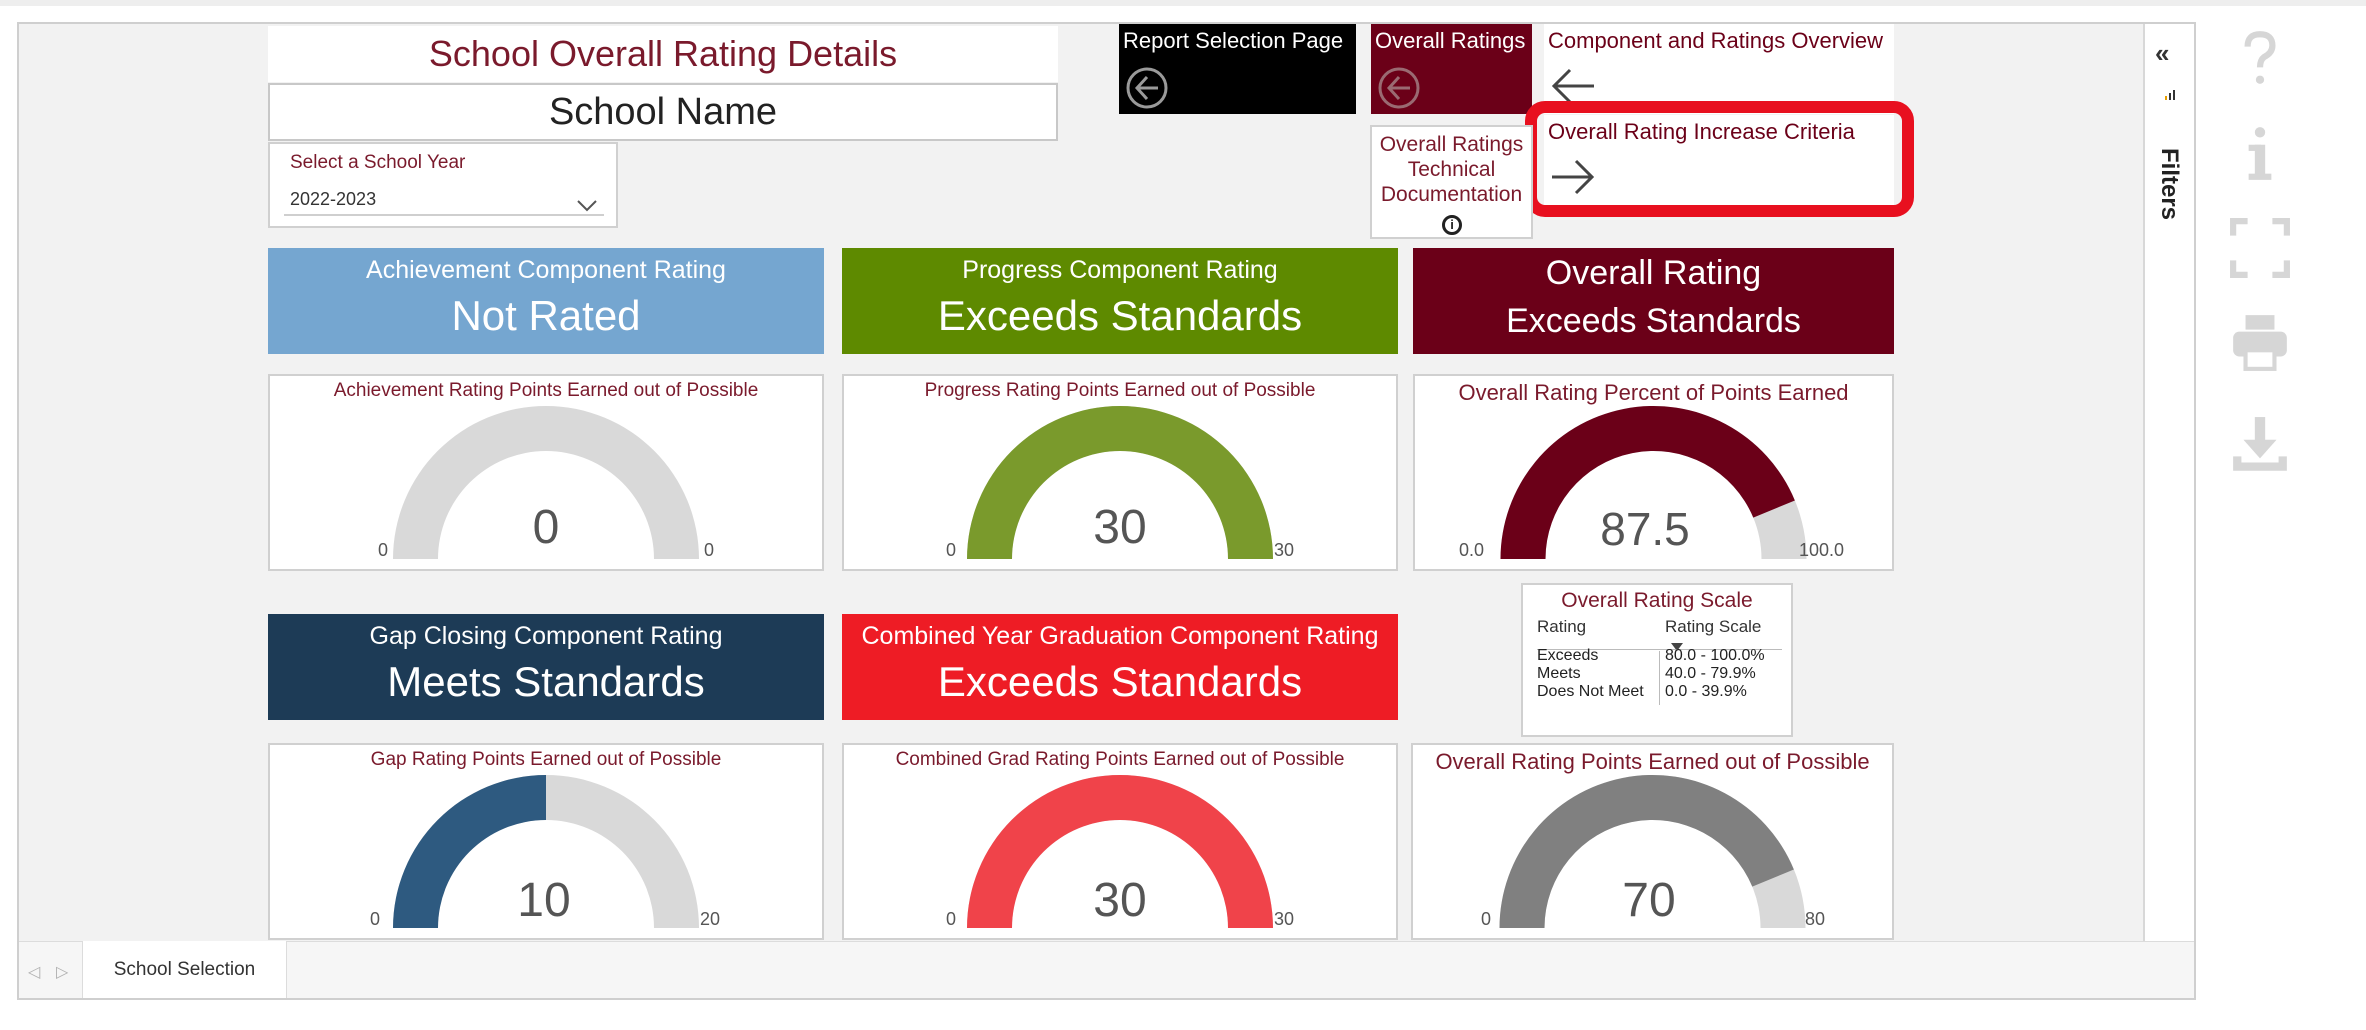 This screenshot has height=1030, width=2366. What do you see at coordinates (1719, 159) in the screenshot?
I see `highlight-annotation` at bounding box center [1719, 159].